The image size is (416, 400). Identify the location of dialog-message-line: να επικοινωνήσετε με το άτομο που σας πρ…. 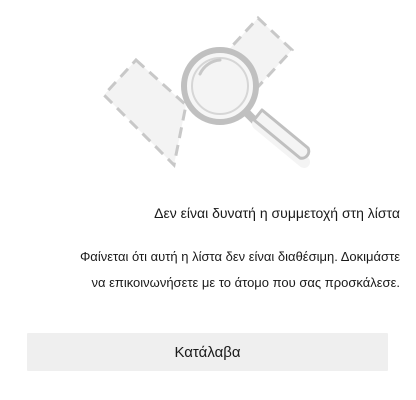
(245, 282).